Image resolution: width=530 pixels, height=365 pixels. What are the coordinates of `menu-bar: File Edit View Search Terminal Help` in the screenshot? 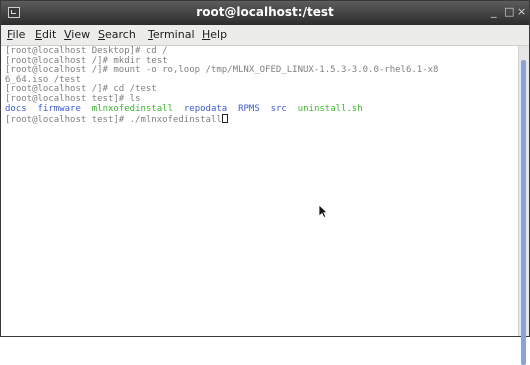 It's located at (265, 35).